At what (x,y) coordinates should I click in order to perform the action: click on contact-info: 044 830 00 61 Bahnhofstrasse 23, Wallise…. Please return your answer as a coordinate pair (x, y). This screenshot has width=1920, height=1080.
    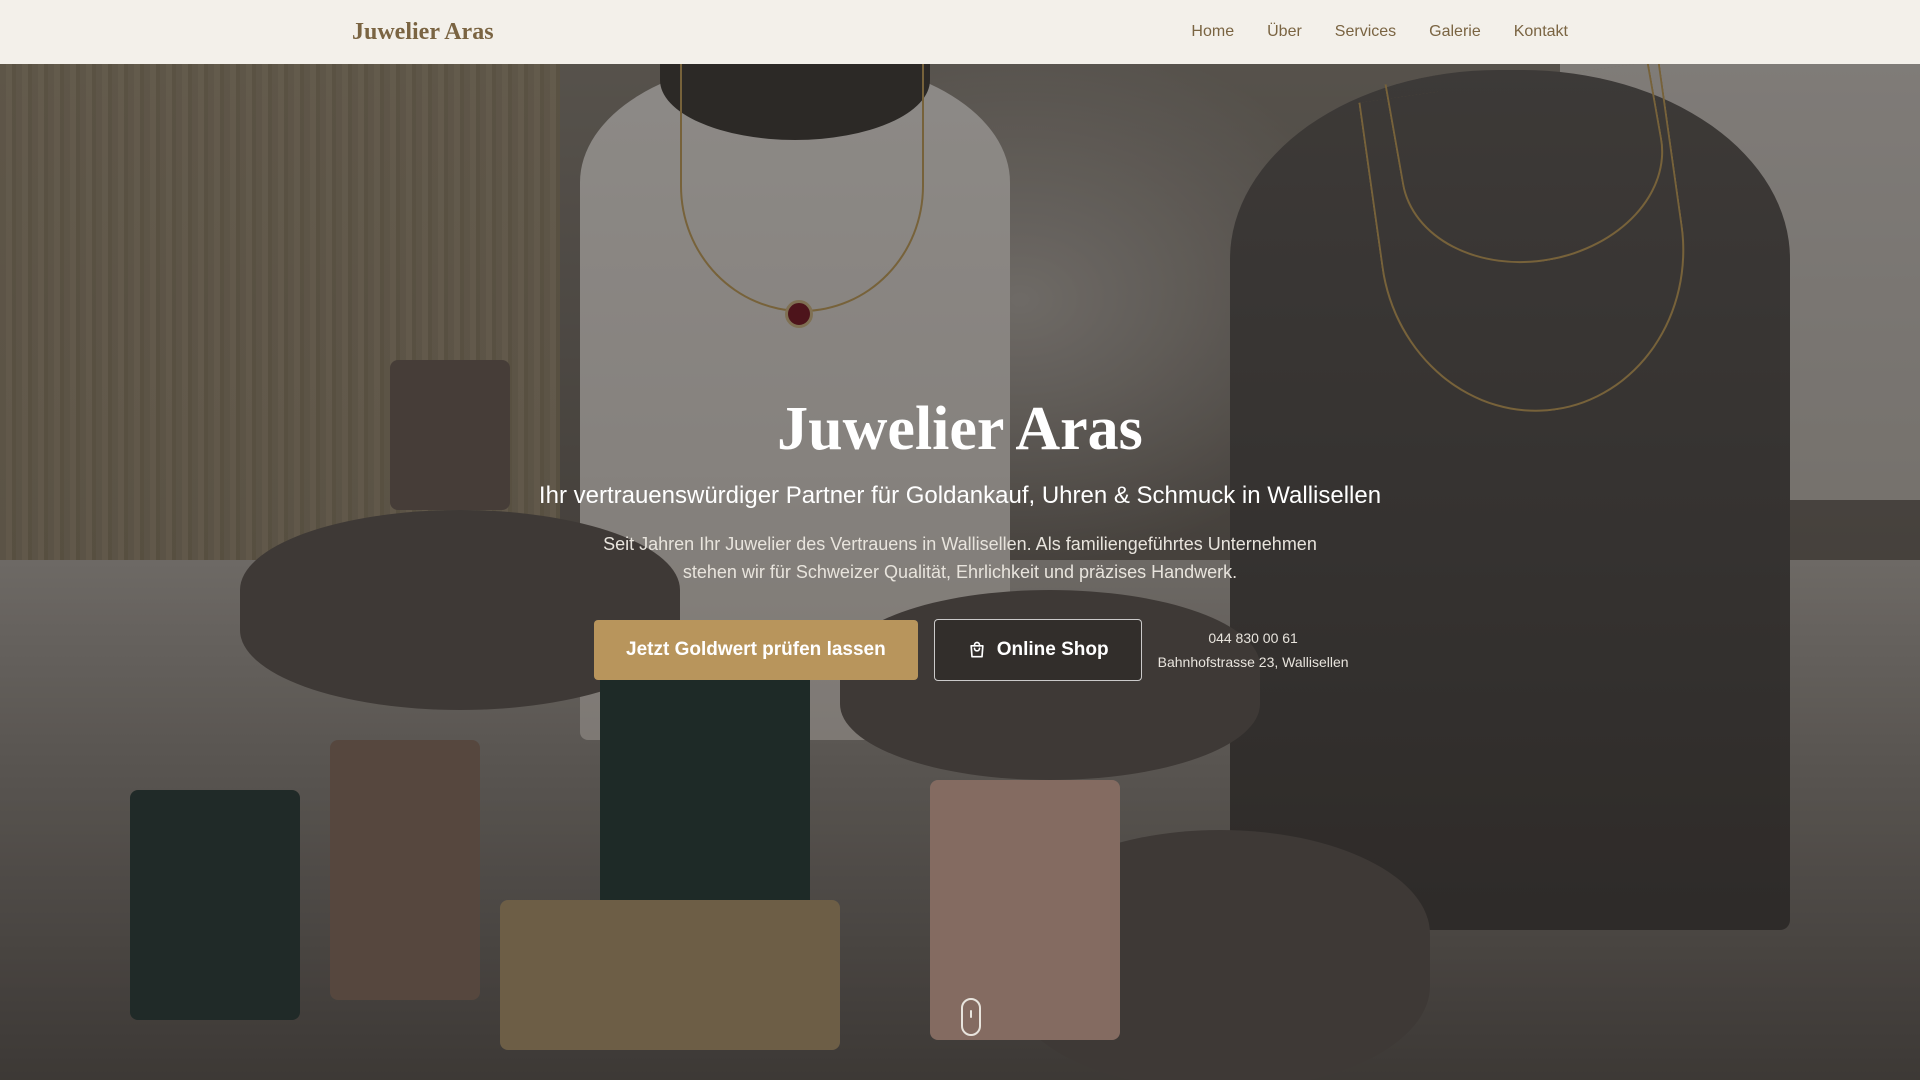
    Looking at the image, I should click on (1253, 650).